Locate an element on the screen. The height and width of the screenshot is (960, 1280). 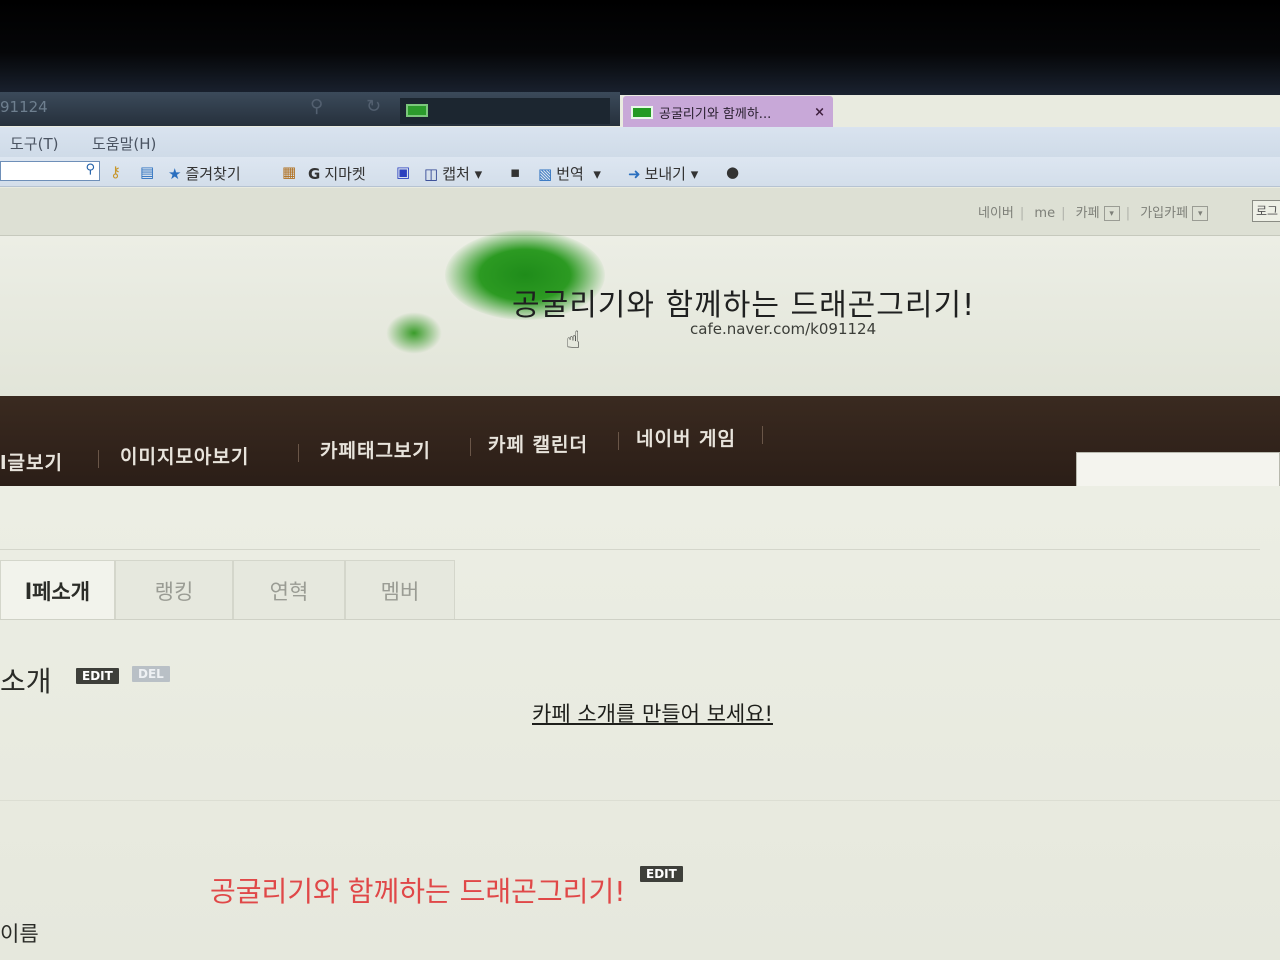
login-button: 로그 is located at coordinates (1266, 211).